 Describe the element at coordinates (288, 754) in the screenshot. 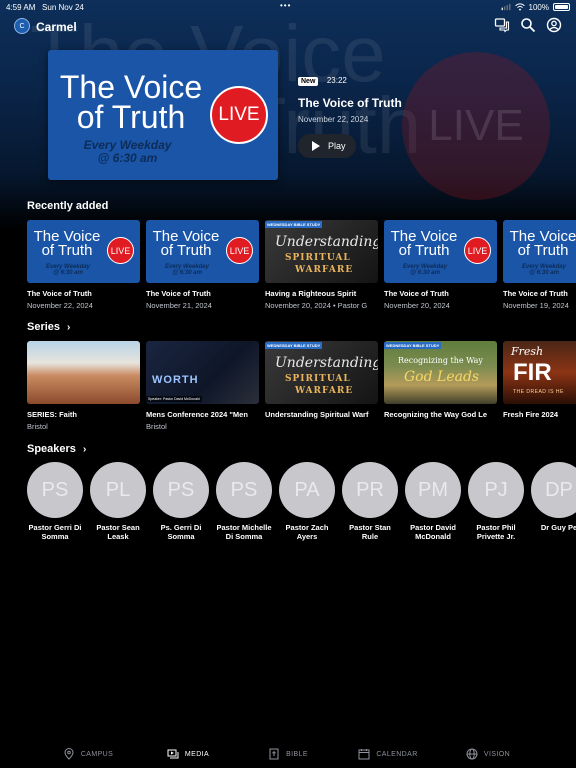

I see `tab-bible: BIBLE` at that location.